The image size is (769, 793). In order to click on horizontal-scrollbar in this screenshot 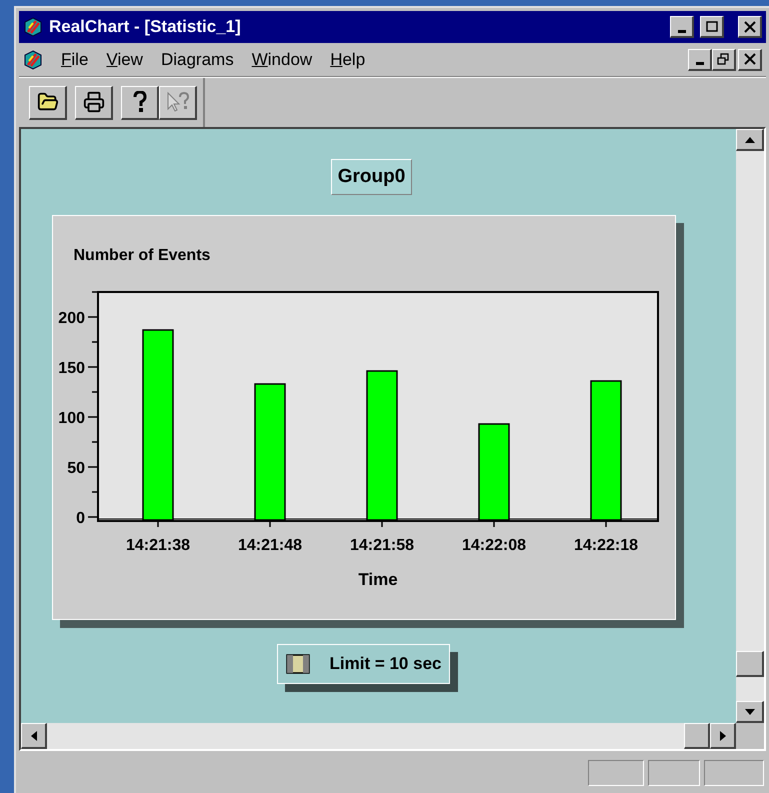, I will do `click(378, 736)`.